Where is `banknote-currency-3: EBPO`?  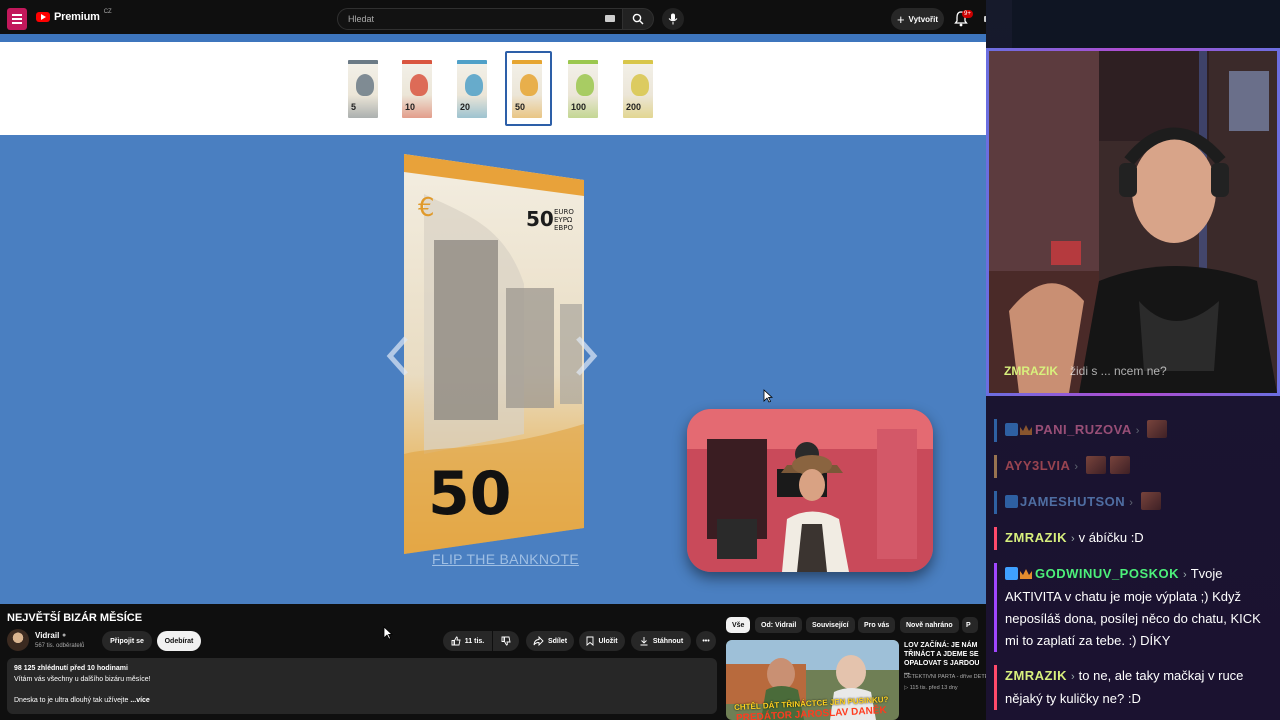 banknote-currency-3: EBPO is located at coordinates (563, 228).